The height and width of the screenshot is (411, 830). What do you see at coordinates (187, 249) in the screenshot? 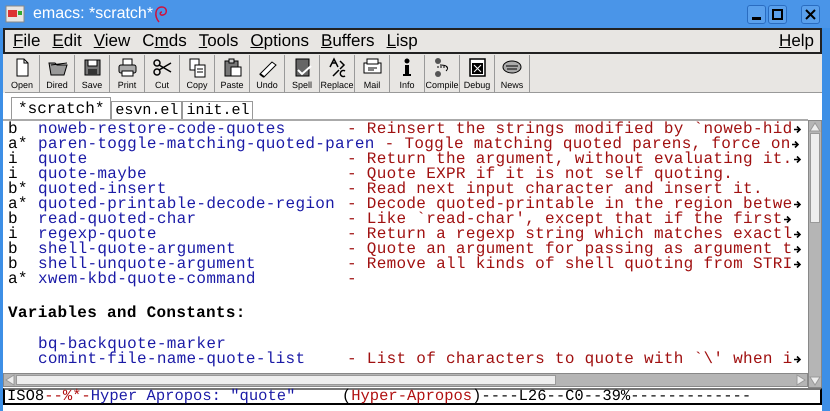
I see `symbol-link: shell-quote-argument` at bounding box center [187, 249].